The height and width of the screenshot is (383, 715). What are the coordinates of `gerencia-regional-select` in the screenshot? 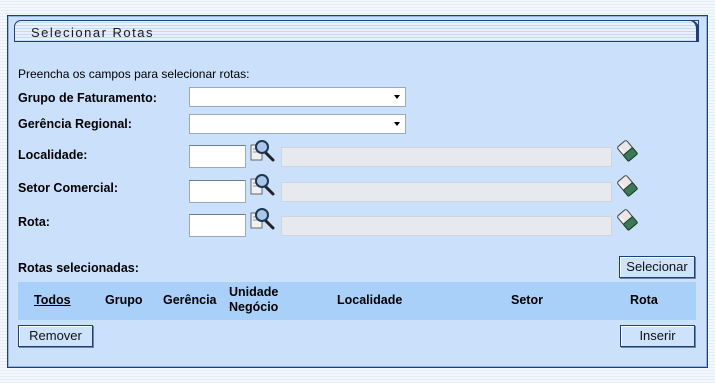 It's located at (297, 124).